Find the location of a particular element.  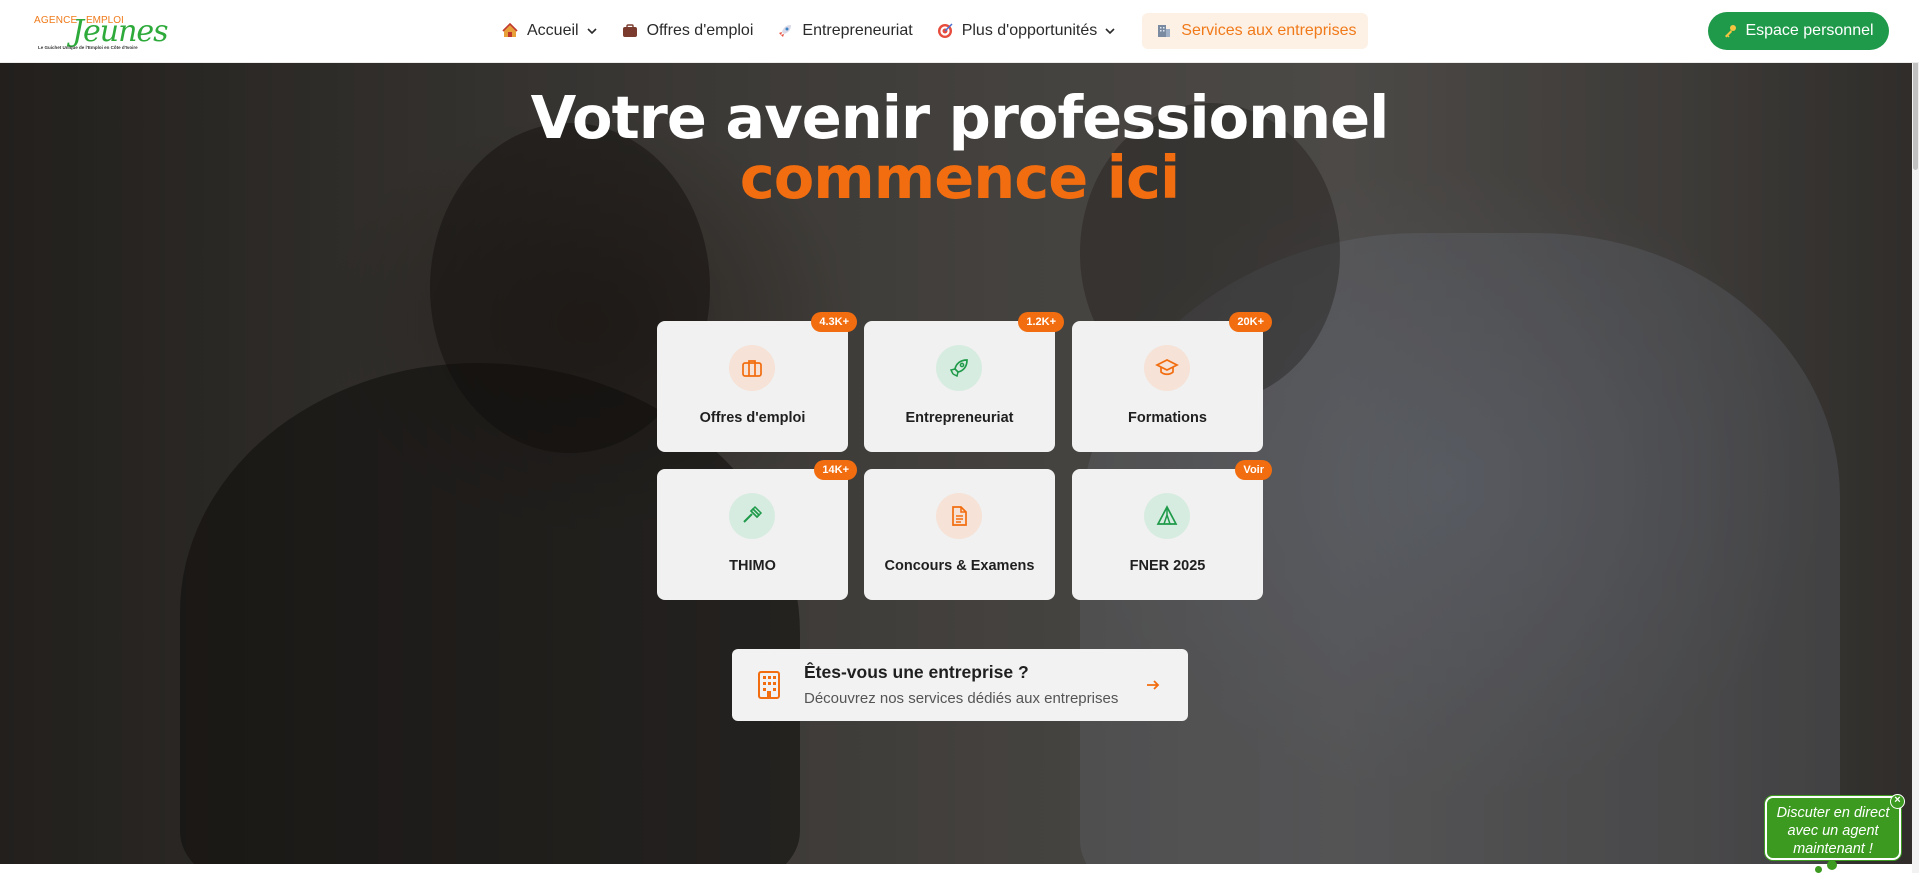

card-label: Concours & Examens is located at coordinates (959, 566).